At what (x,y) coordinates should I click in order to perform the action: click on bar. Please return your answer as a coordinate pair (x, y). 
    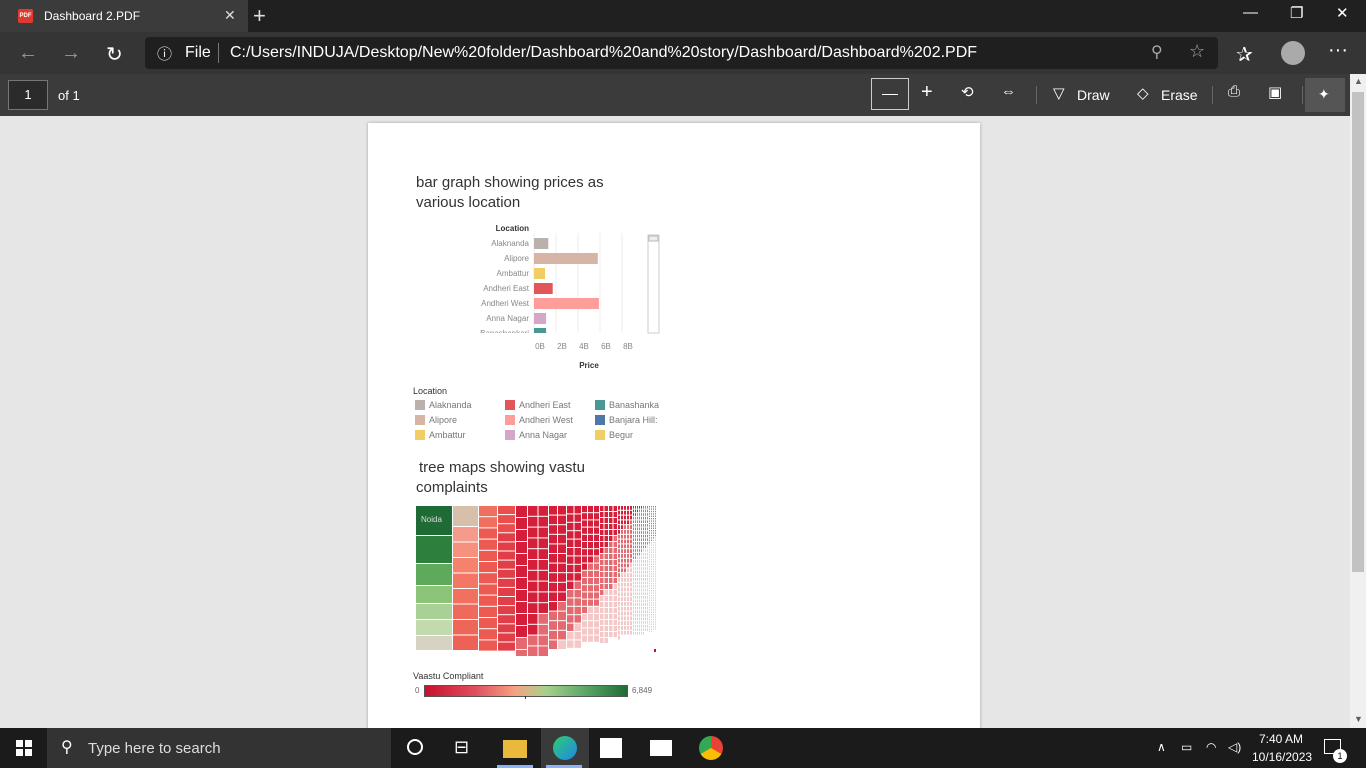
    Looking at the image, I should click on (539, 273).